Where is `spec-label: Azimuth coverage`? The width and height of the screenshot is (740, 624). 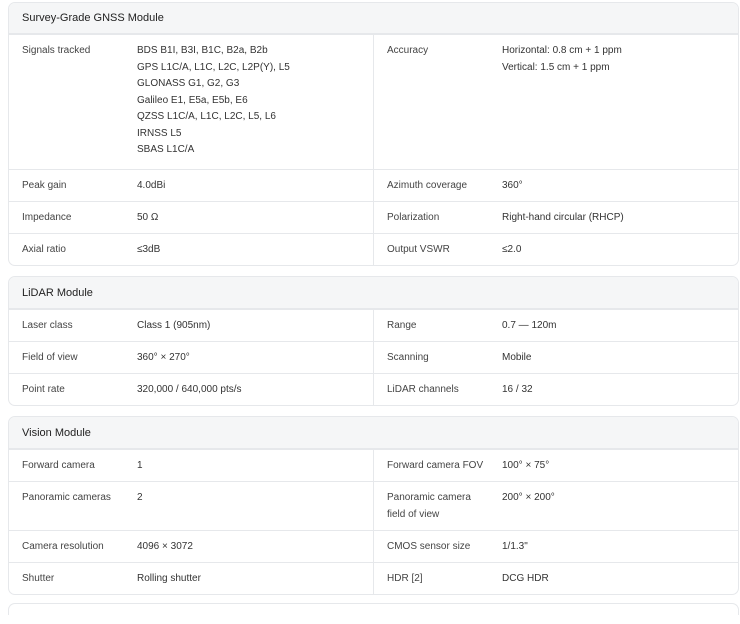
spec-label: Azimuth coverage is located at coordinates (427, 185).